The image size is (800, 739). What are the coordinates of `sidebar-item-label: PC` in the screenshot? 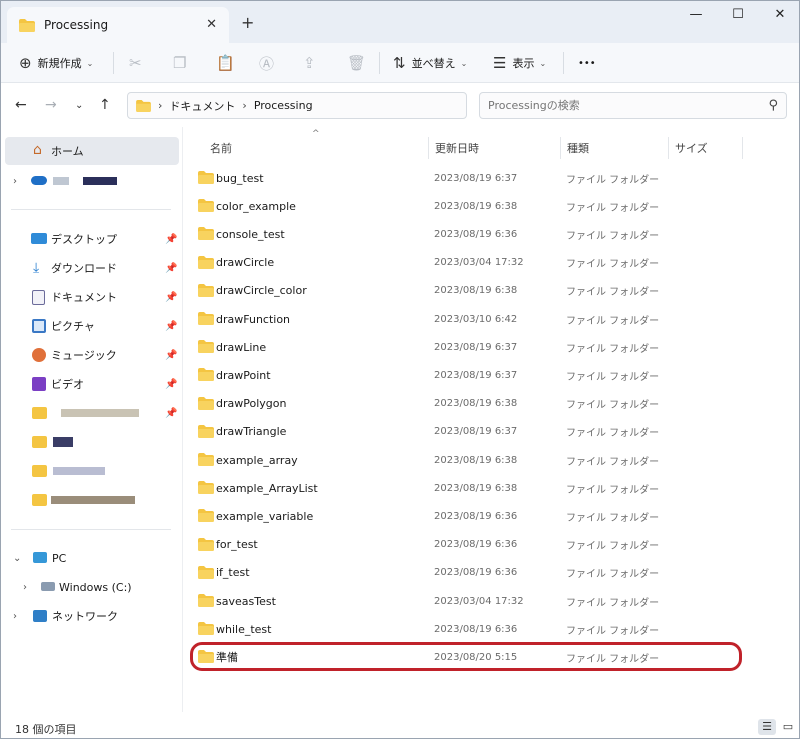 It's located at (59, 558).